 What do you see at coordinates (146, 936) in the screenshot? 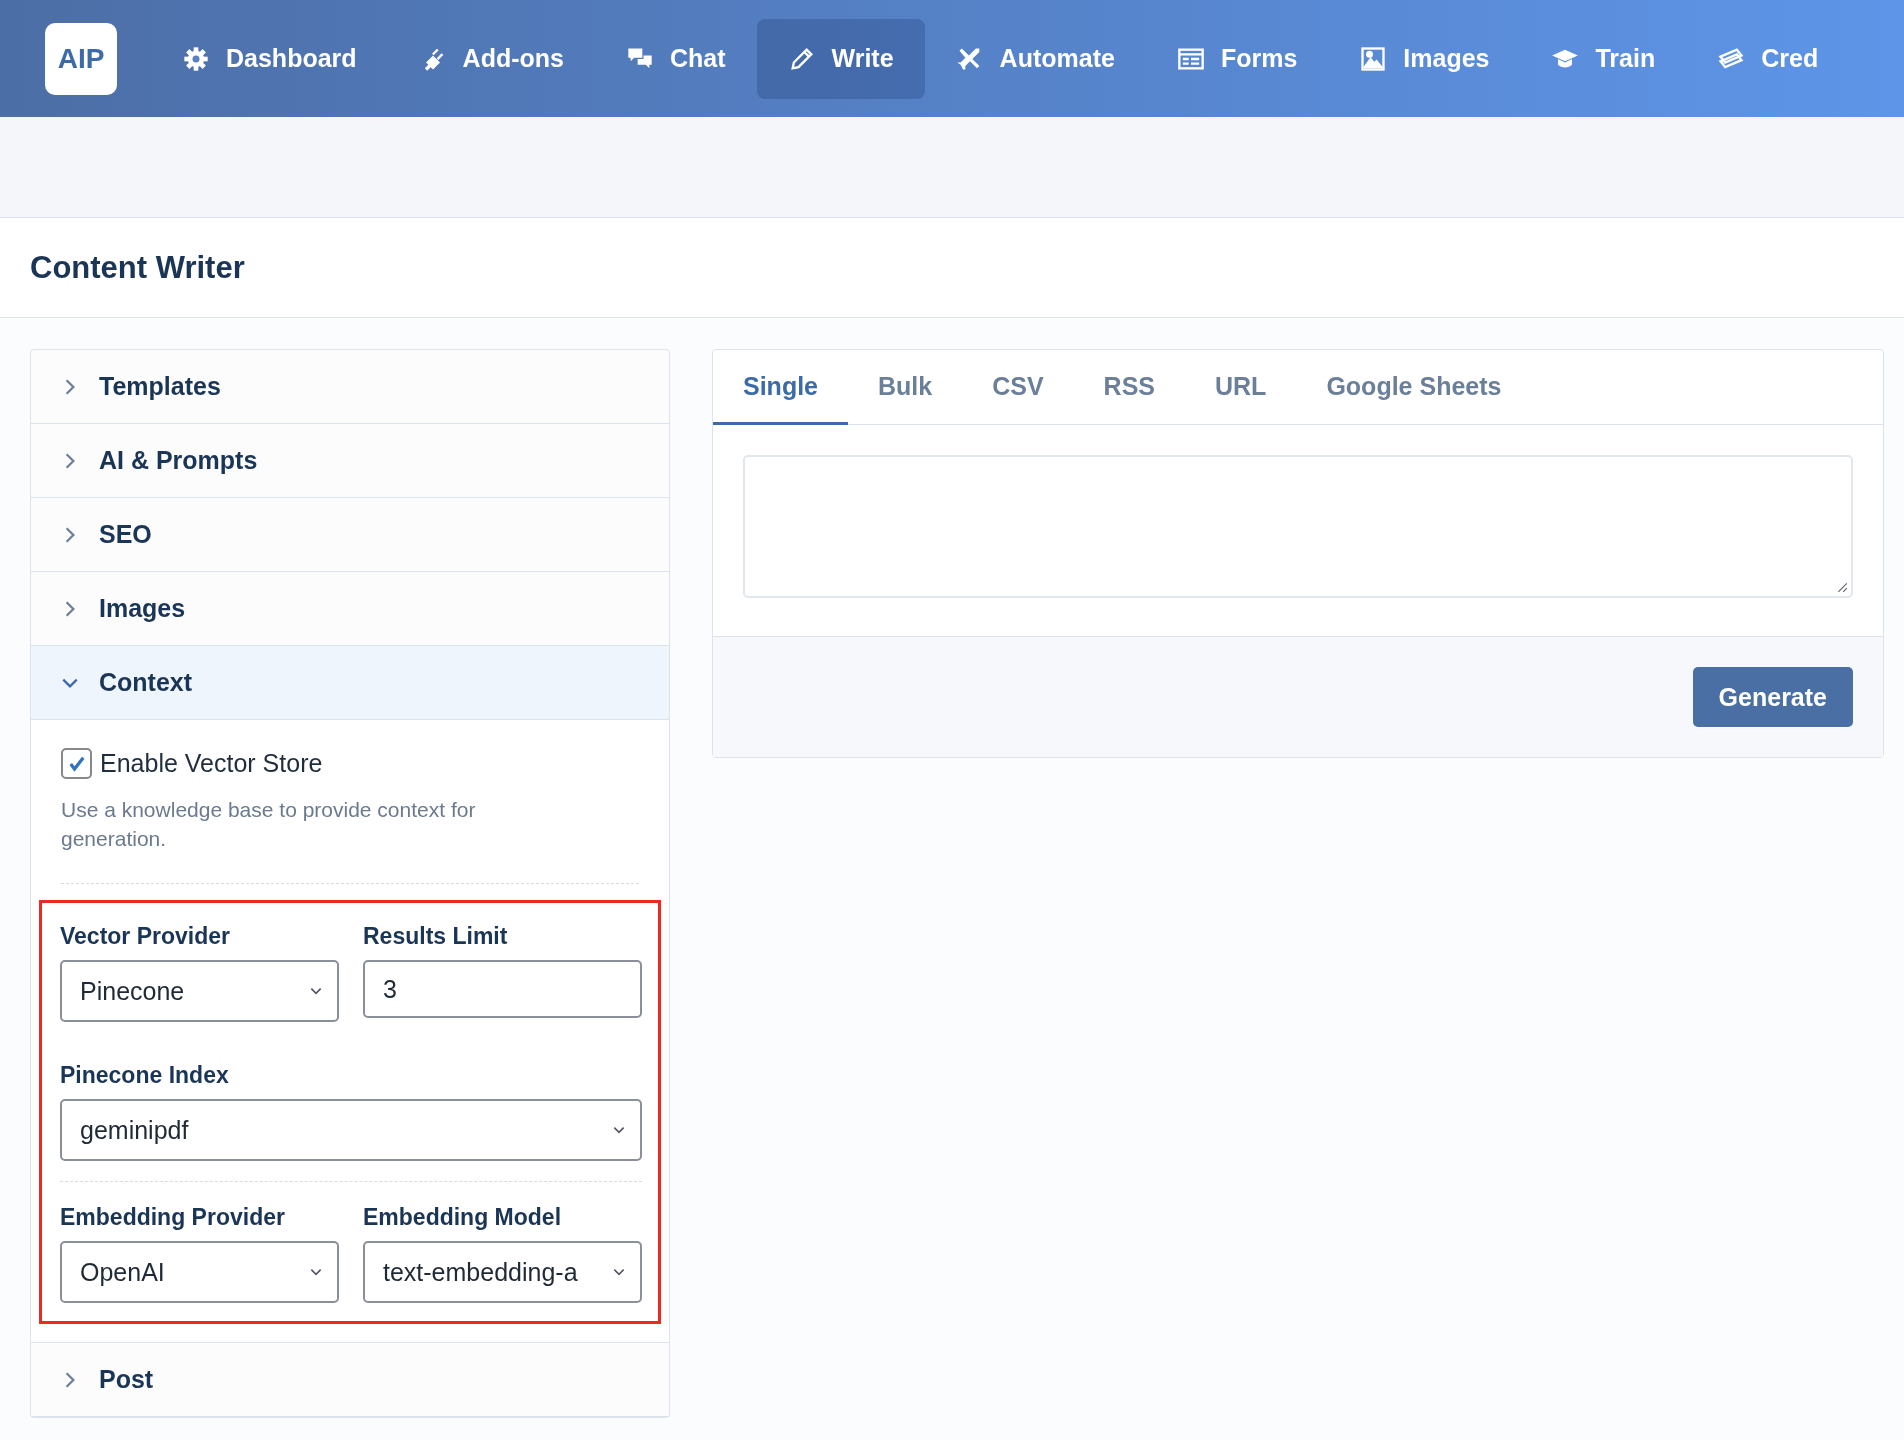
I see `field-label: Vector Provider` at bounding box center [146, 936].